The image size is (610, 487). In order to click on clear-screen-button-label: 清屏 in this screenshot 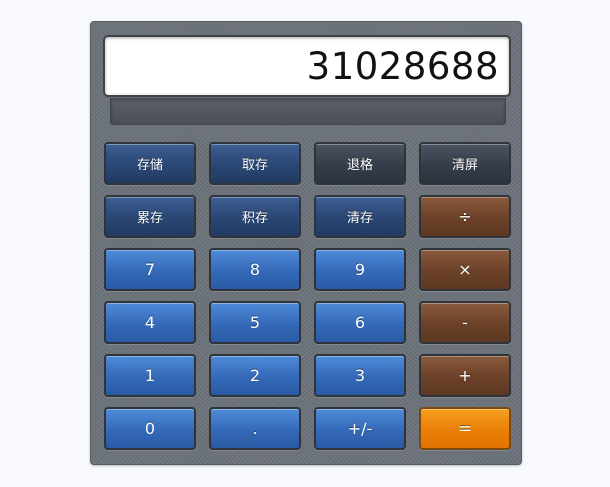, I will do `click(464, 165)`.